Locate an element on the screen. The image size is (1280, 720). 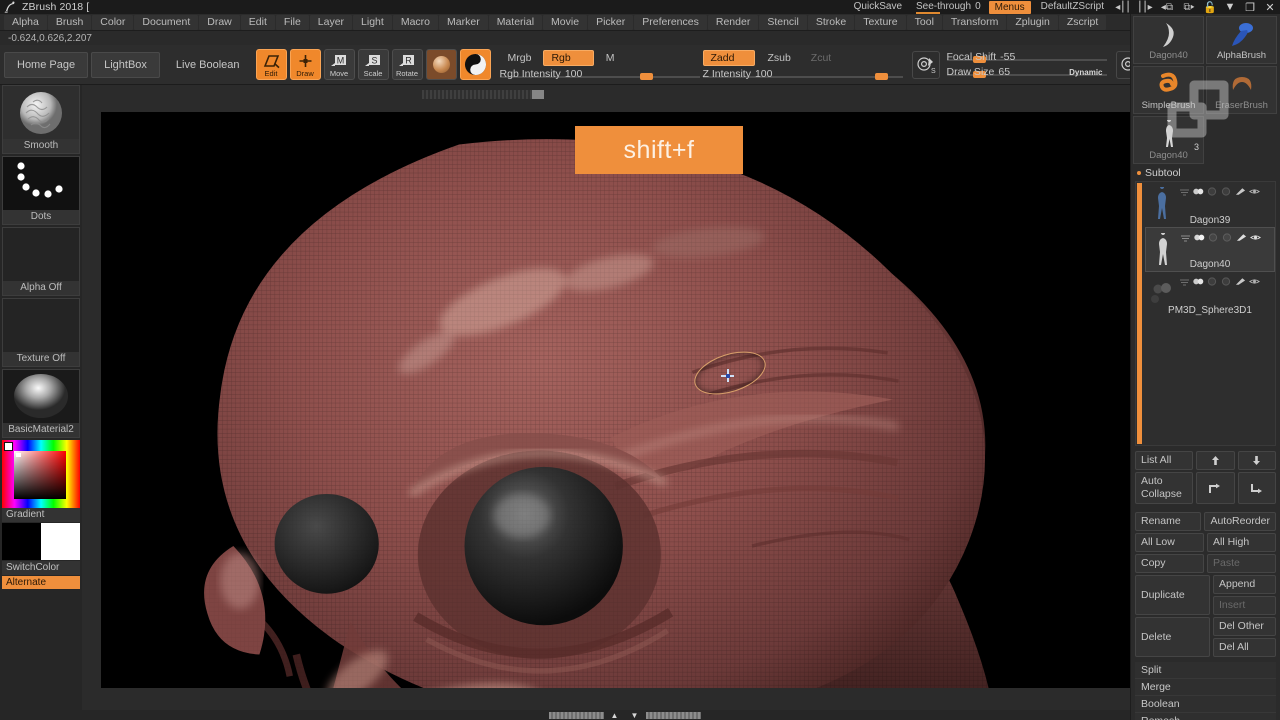
subtool-row-dagon39: Dagon39 is located at coordinates (1210, 204).